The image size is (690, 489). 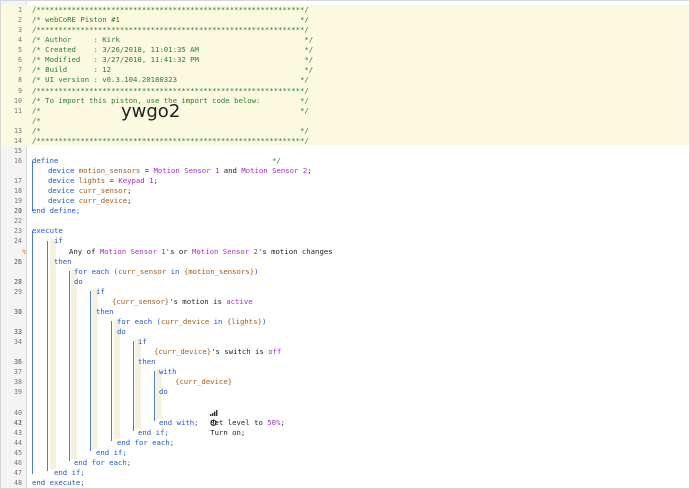 I want to click on switch-off-condition: {curr_device}'s switch is off, so click(x=217, y=352).